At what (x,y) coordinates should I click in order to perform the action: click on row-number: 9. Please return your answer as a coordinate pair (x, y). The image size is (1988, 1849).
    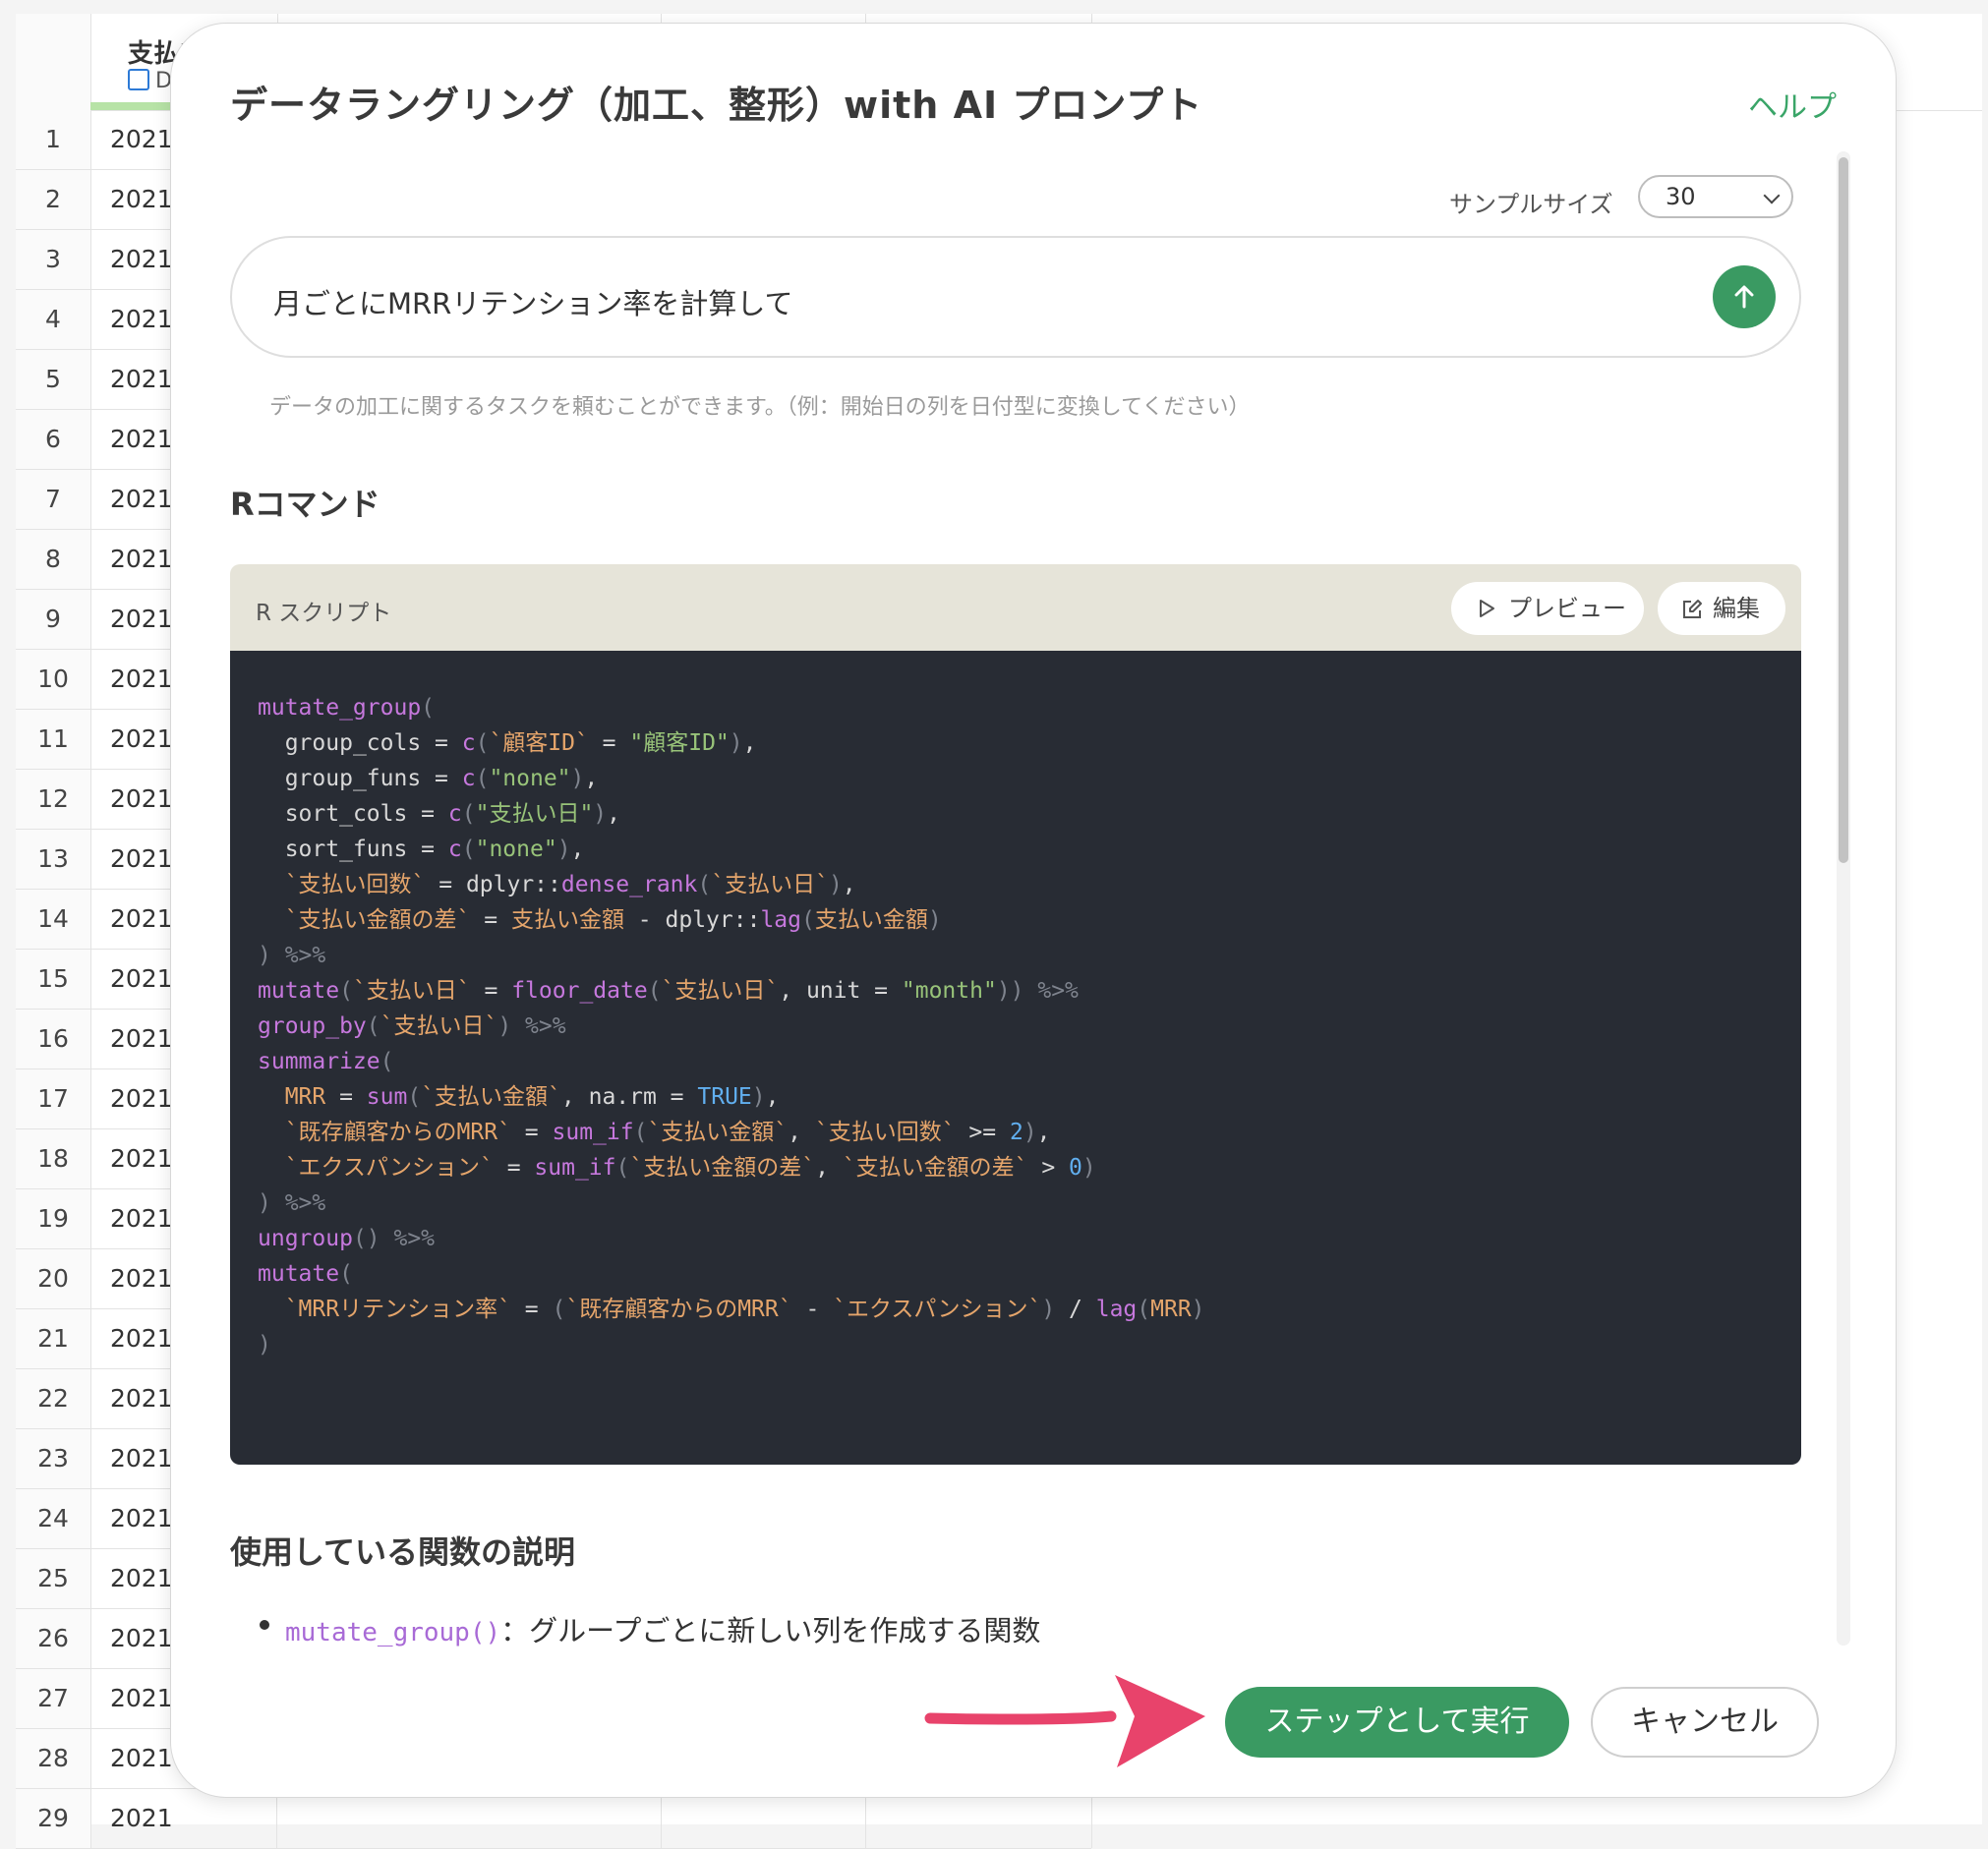
    Looking at the image, I should click on (53, 619).